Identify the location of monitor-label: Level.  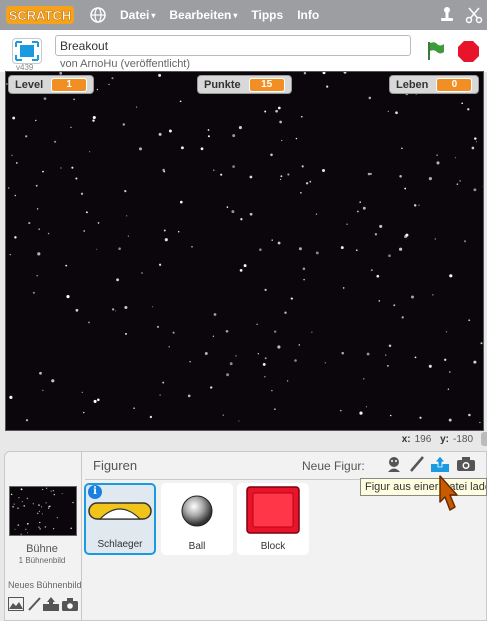
(29, 84).